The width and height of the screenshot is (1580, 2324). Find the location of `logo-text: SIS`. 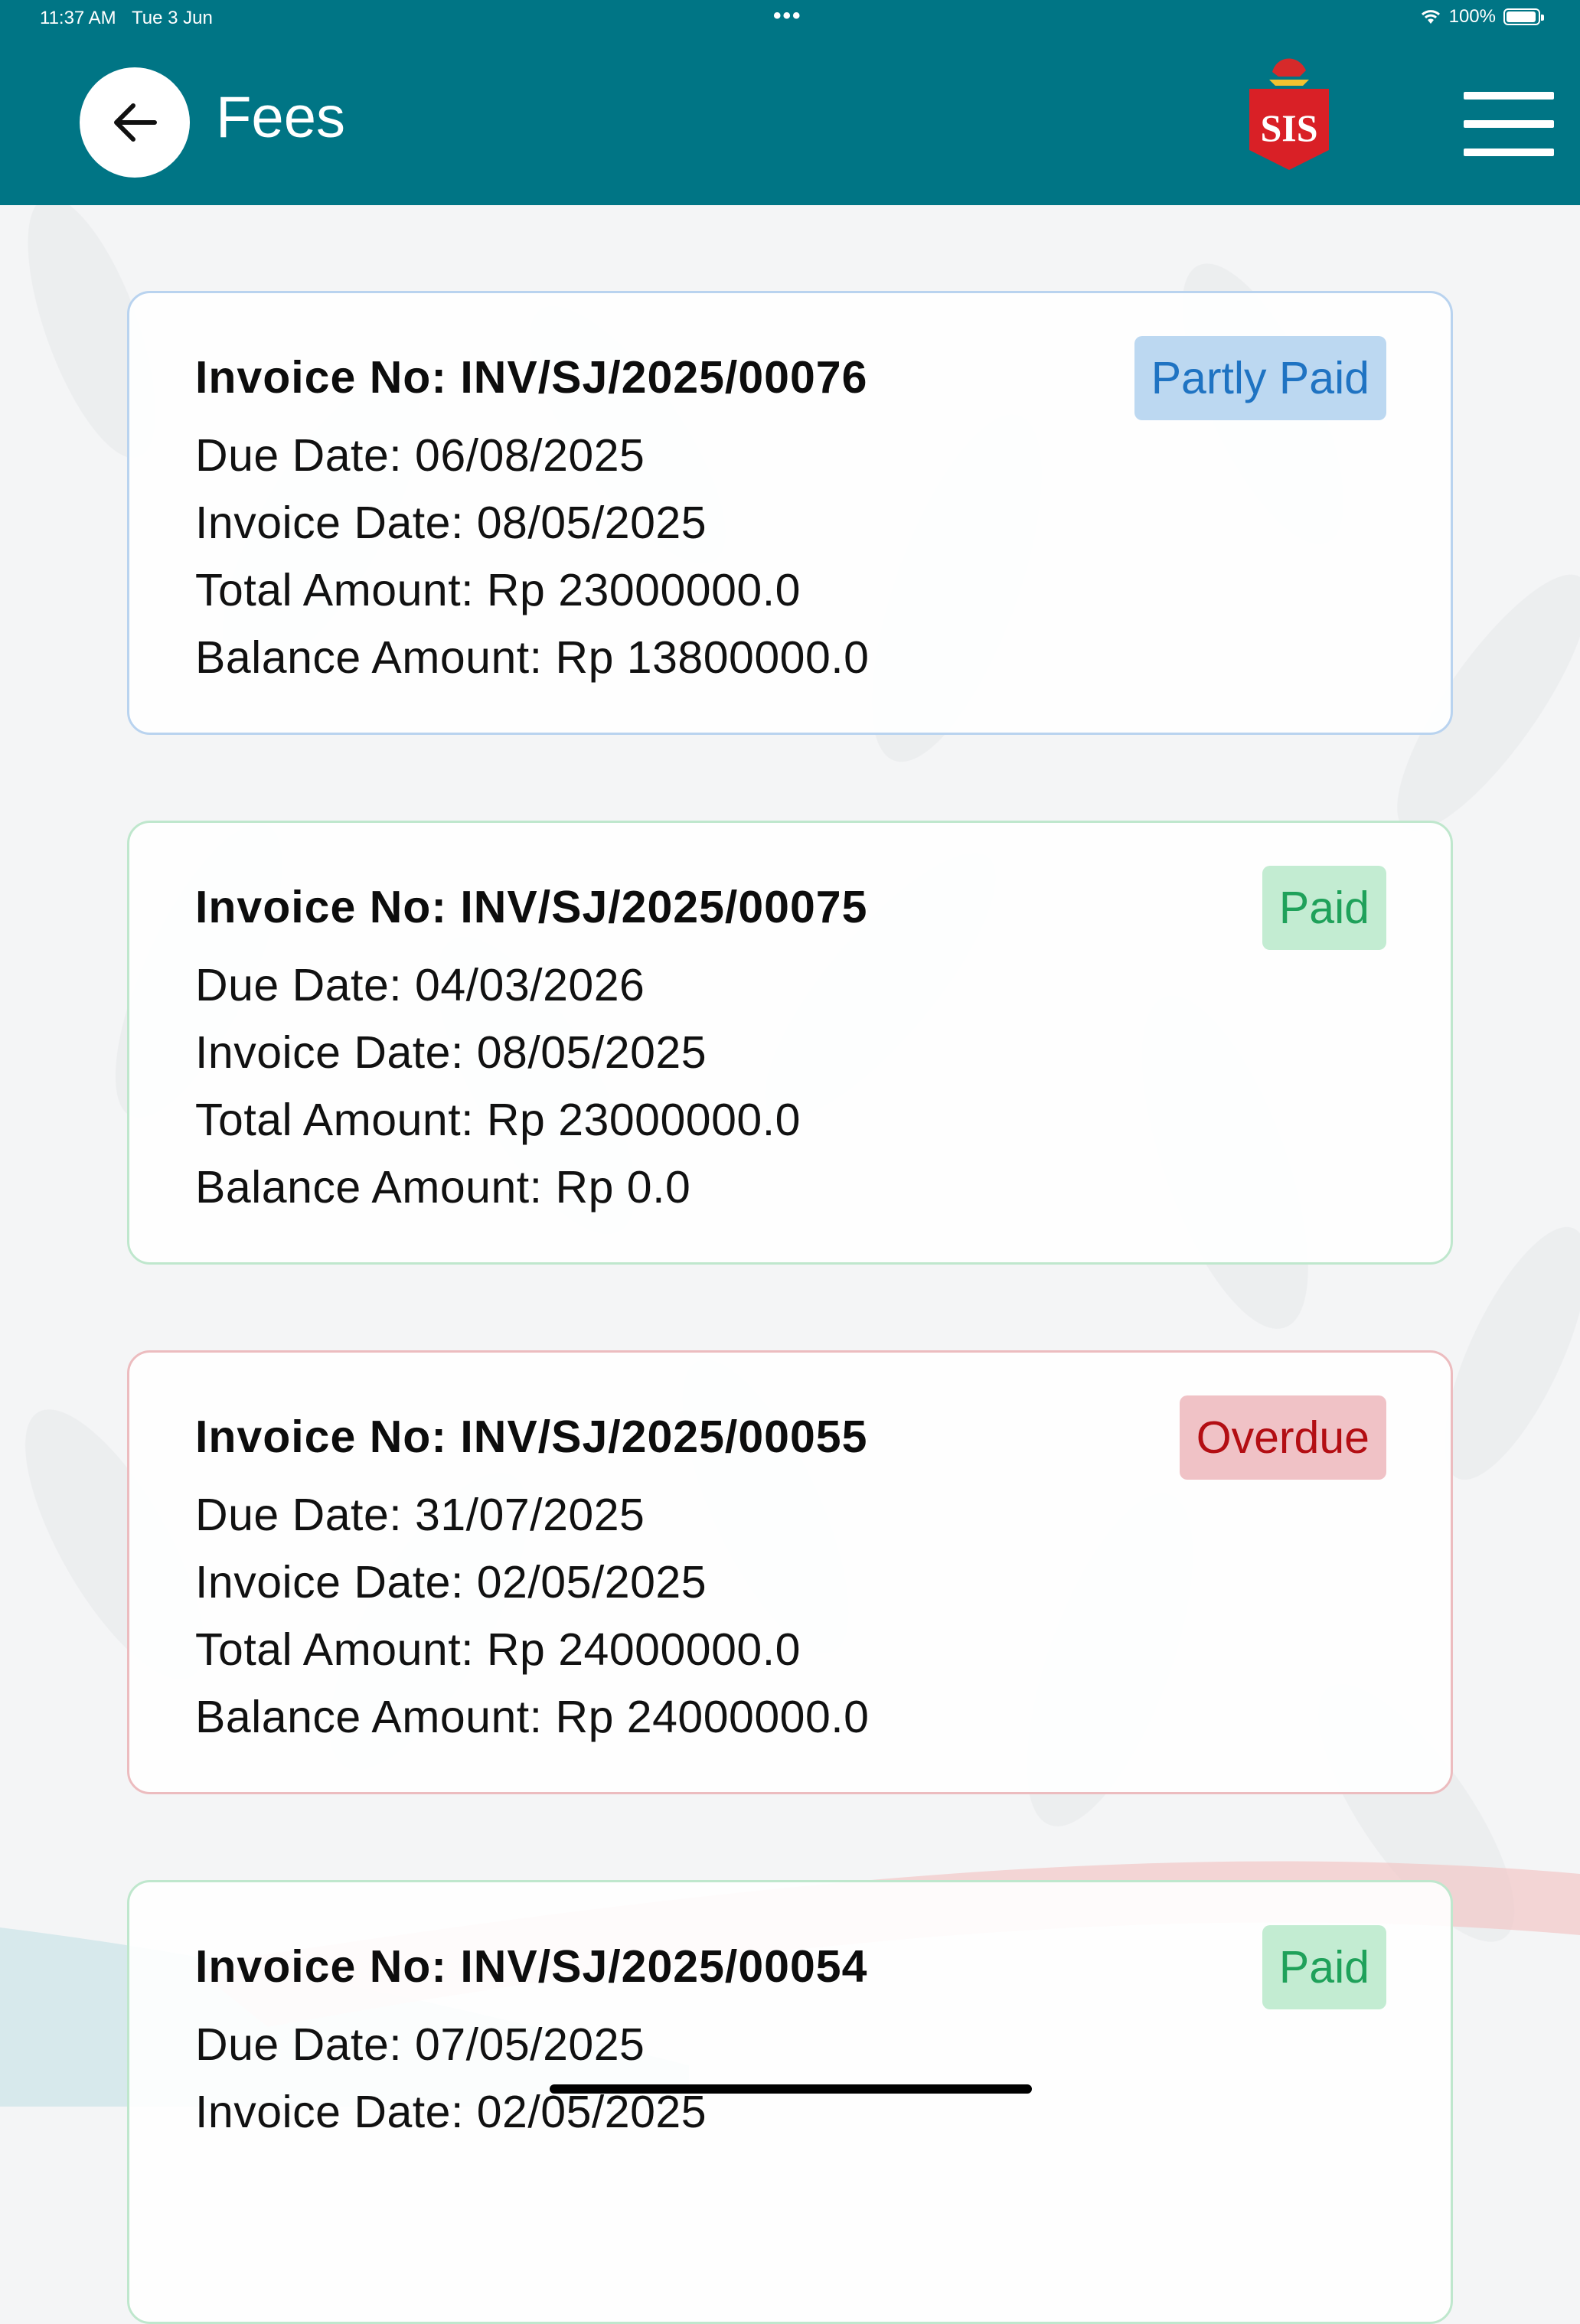

logo-text: SIS is located at coordinates (1289, 127).